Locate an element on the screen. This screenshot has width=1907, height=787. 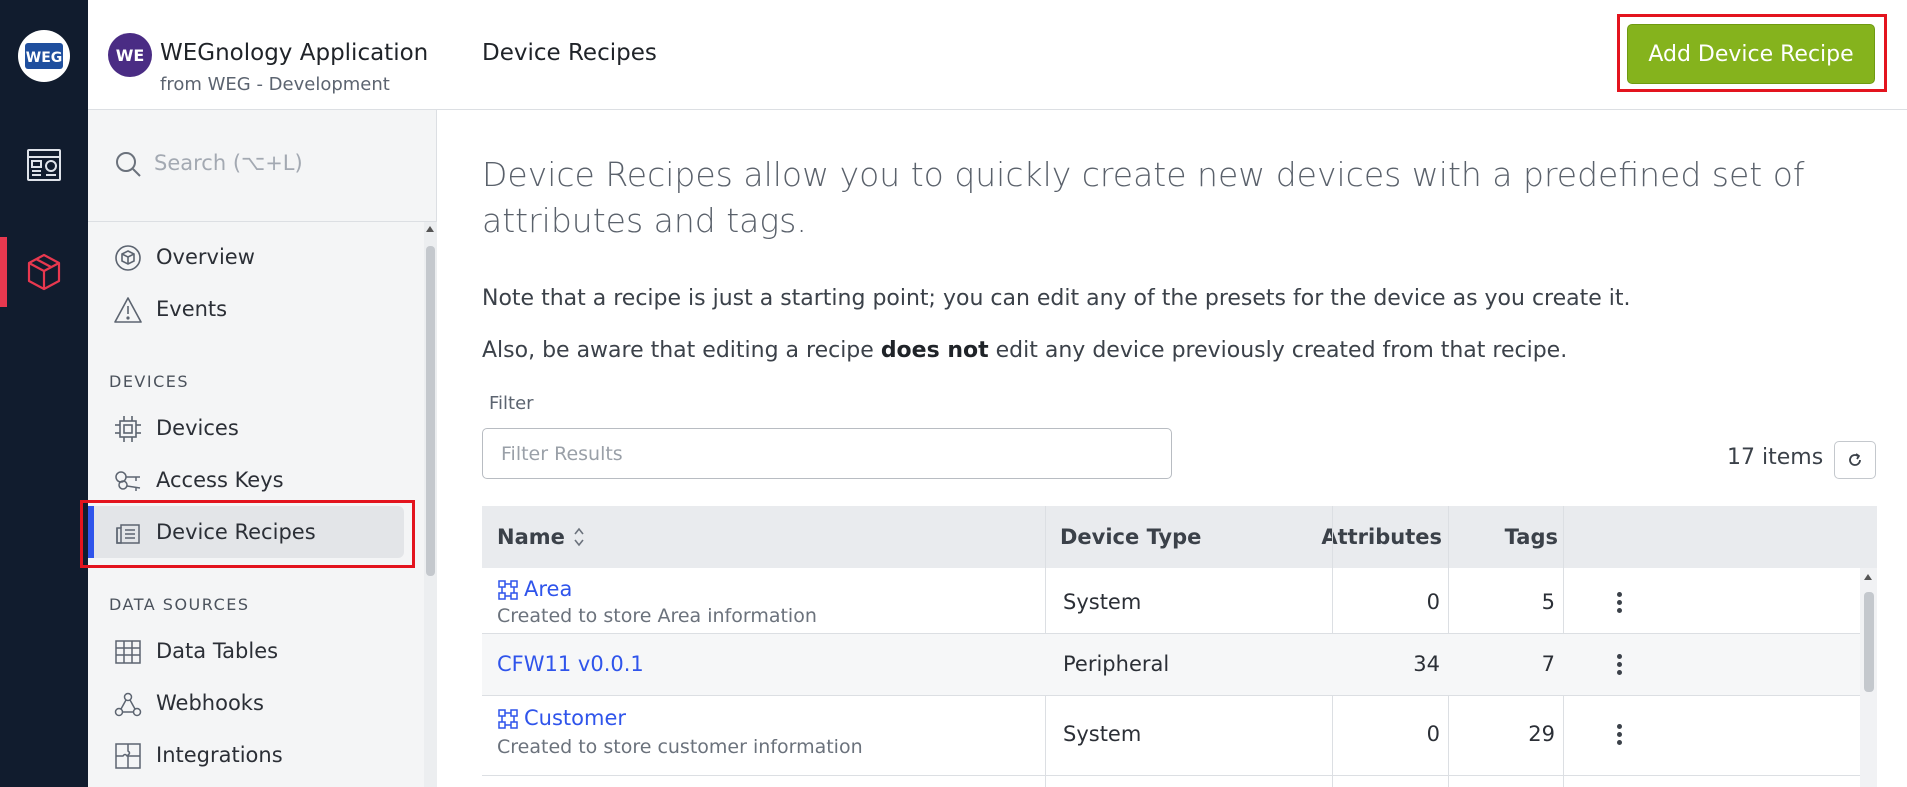
refresh-button is located at coordinates (1855, 460).